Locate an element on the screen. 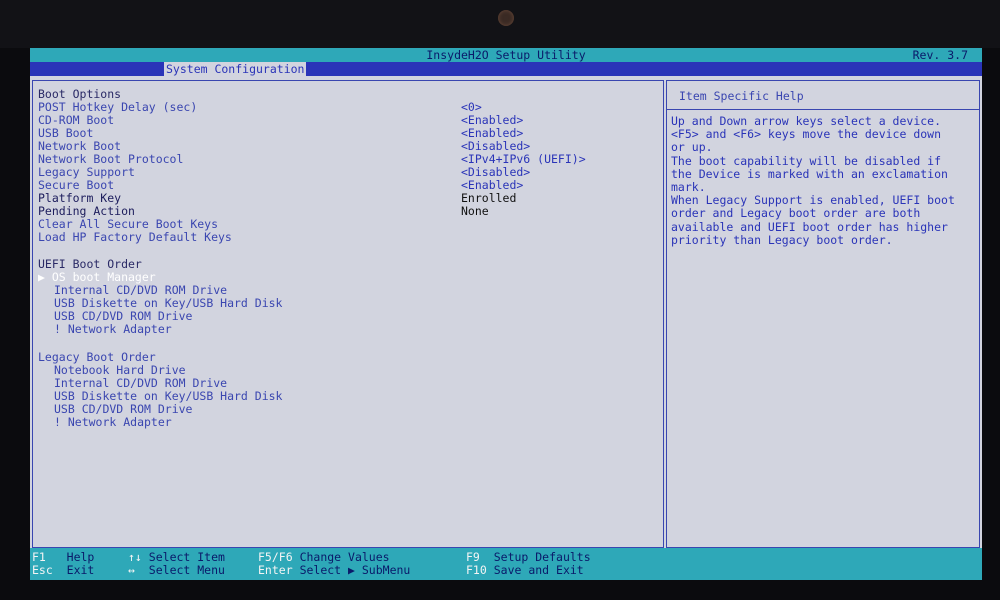 Image resolution: width=1000 pixels, height=600 pixels. help-divider is located at coordinates (823, 109).